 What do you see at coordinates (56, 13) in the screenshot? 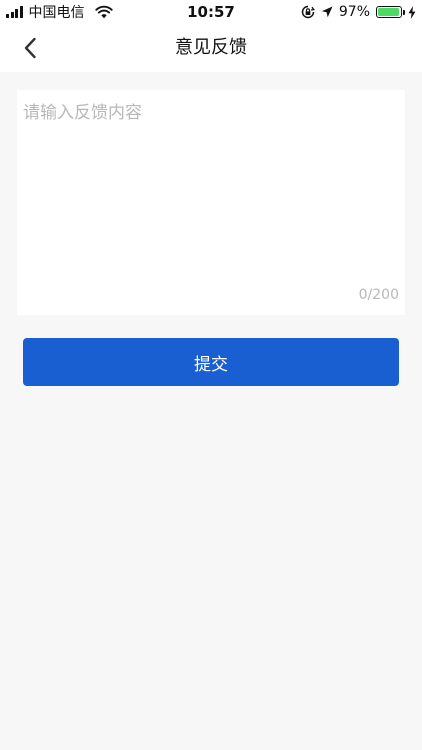
I see `carrier-name: 中国电信` at bounding box center [56, 13].